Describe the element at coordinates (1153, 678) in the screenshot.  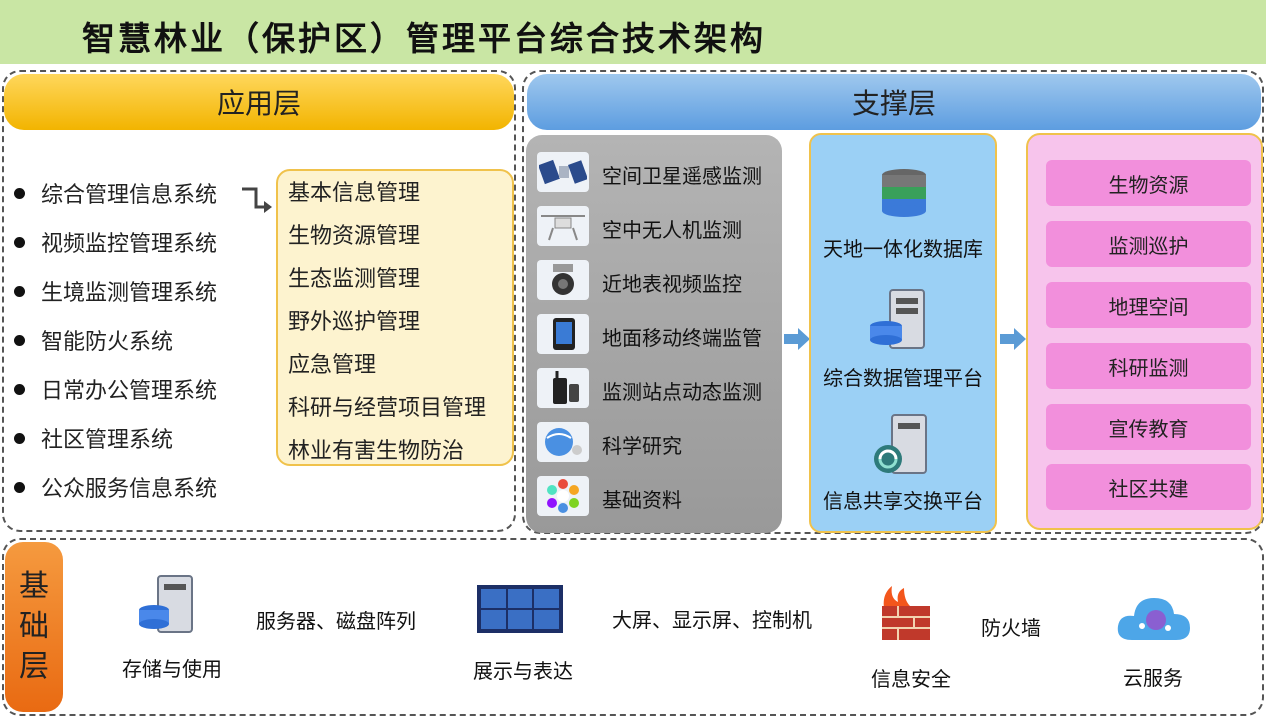
I see `base-item-label: 云服务` at that location.